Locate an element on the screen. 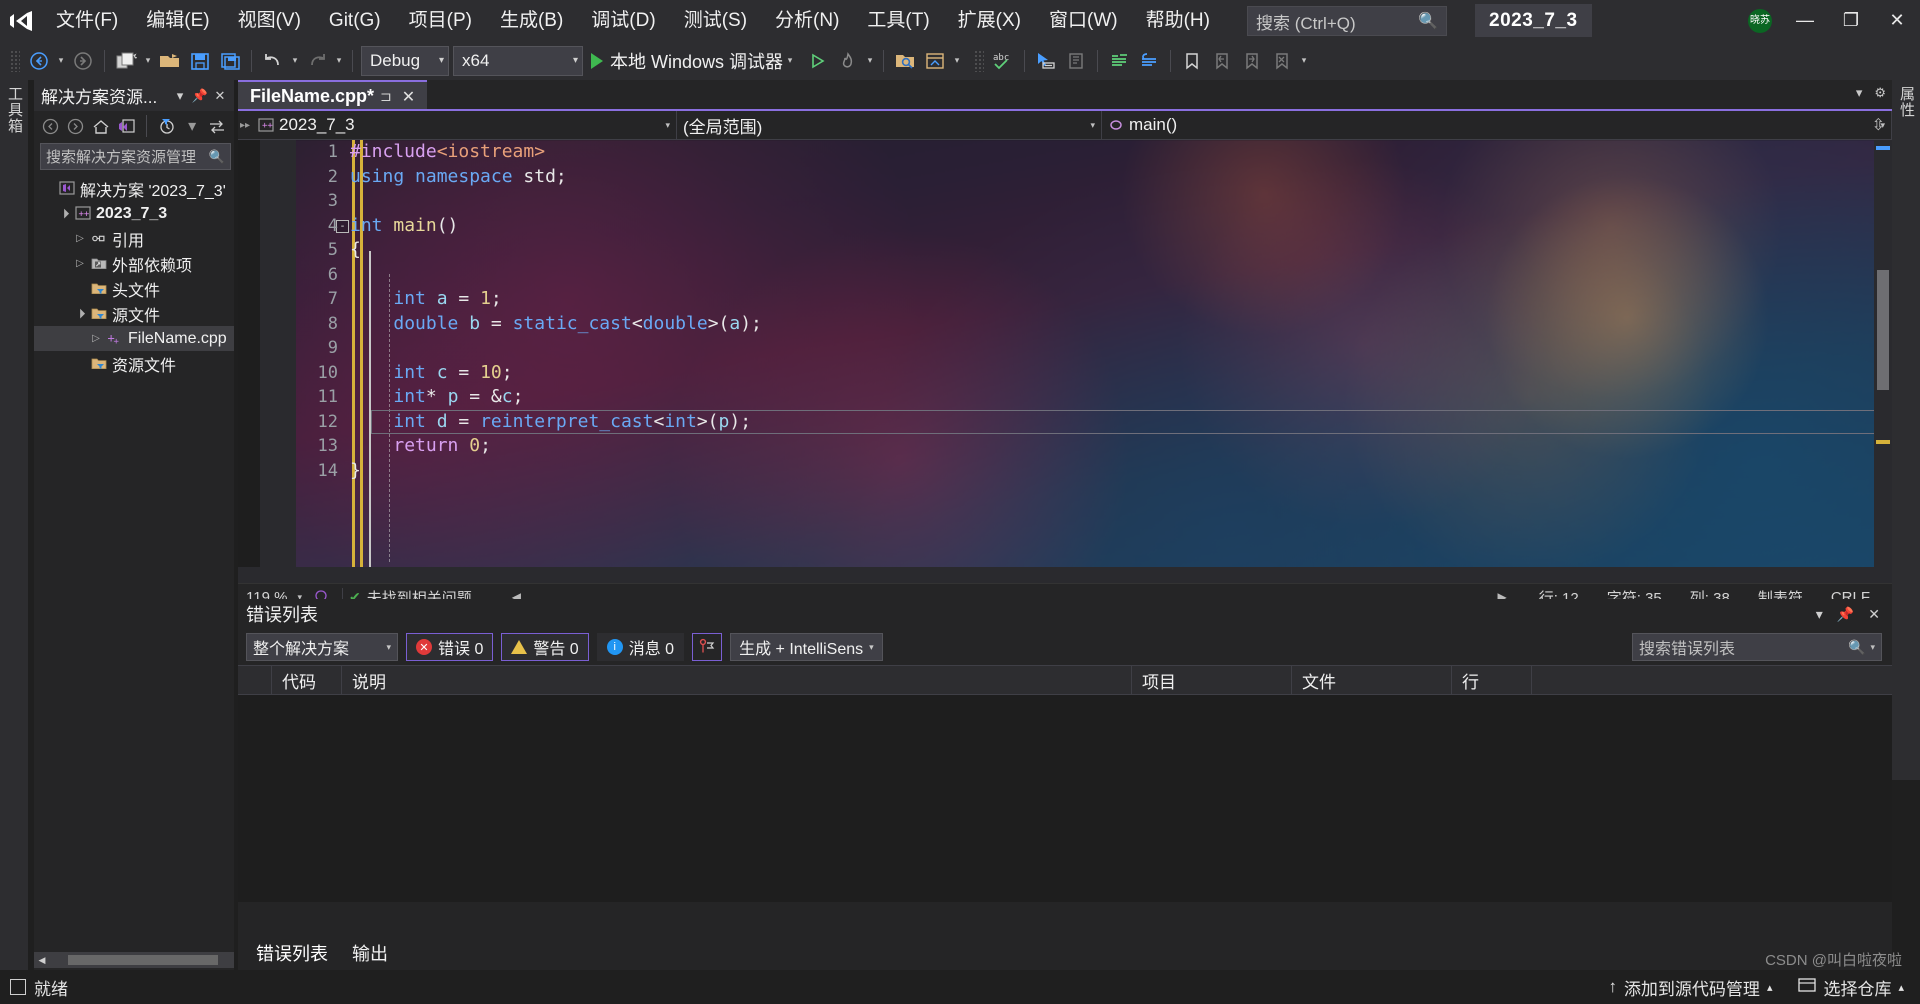 The image size is (1920, 1004). build-filter-combo: 生成 + IntelliSens ▾ is located at coordinates (806, 647).